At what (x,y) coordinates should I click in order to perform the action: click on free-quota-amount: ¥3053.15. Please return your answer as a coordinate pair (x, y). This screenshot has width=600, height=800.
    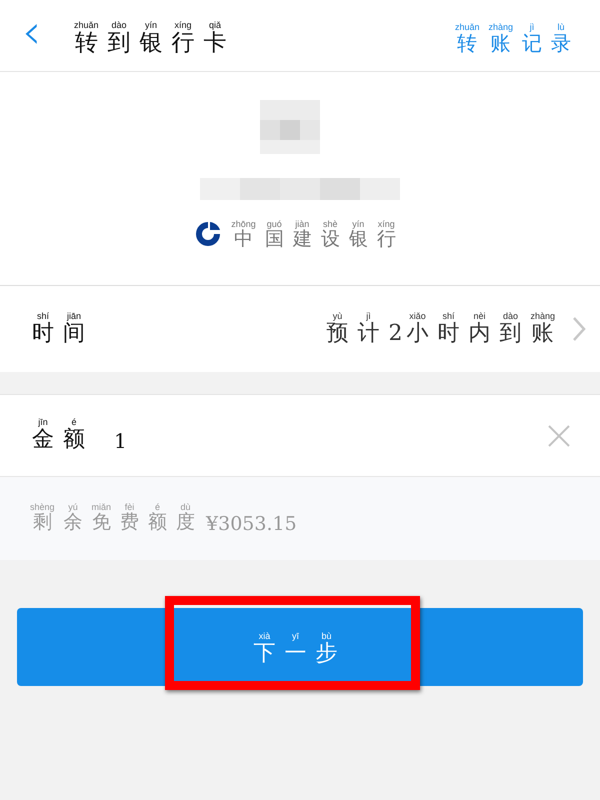
    Looking at the image, I should click on (251, 523).